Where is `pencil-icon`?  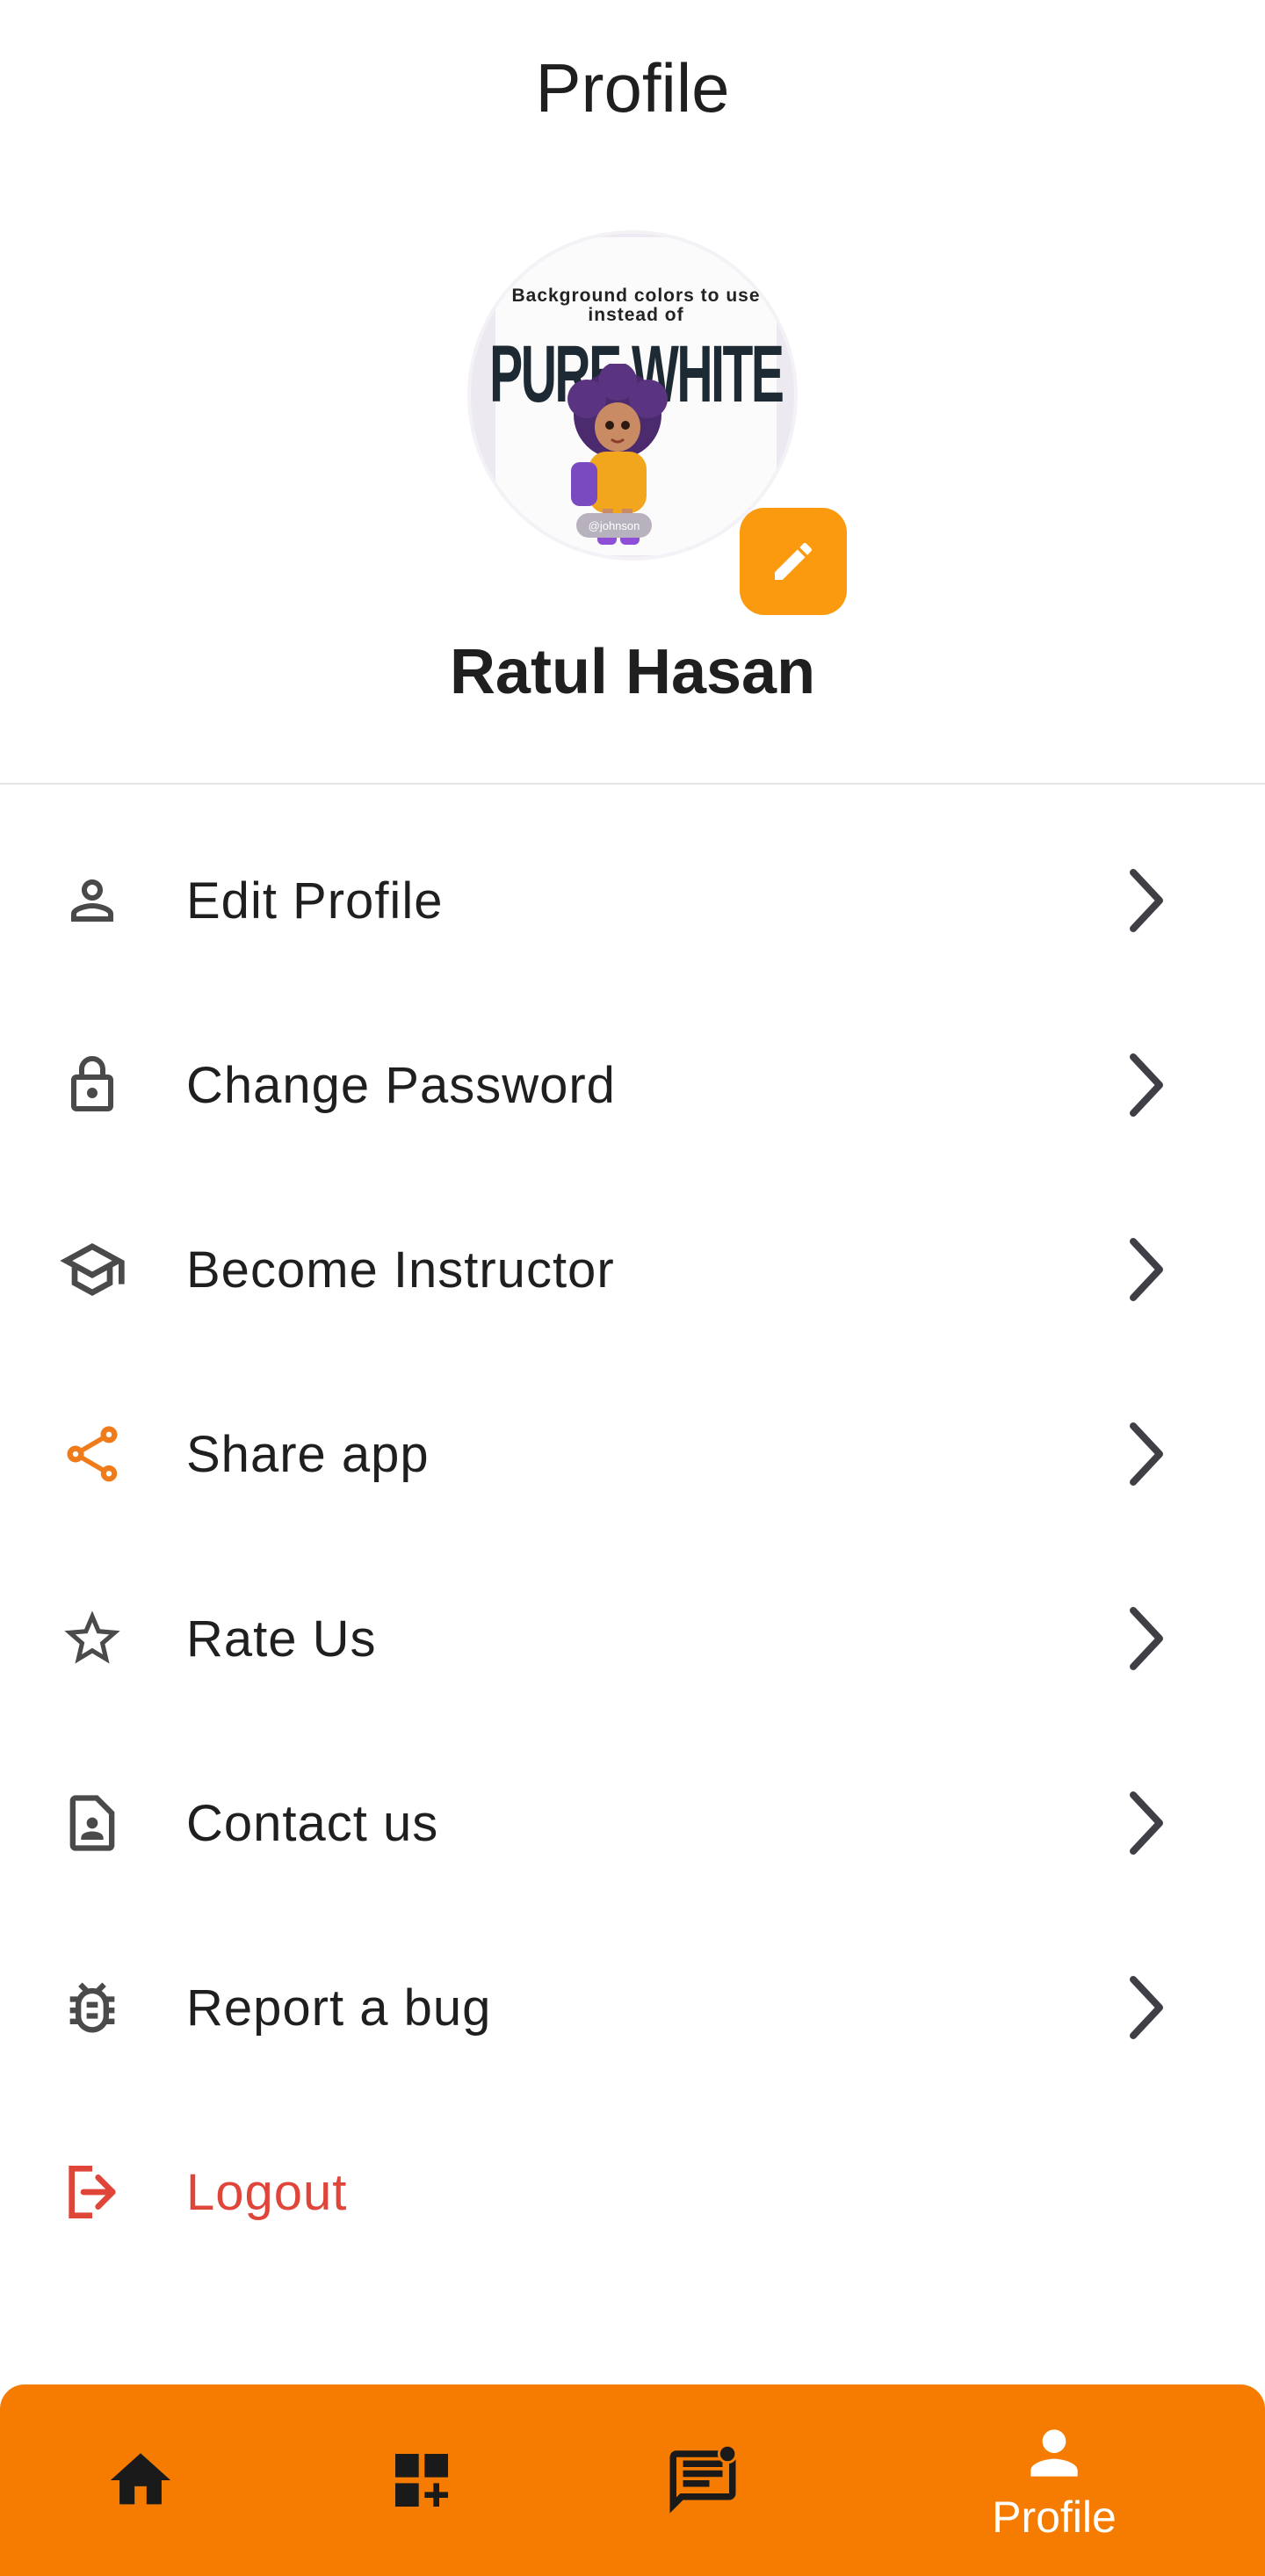
pencil-icon is located at coordinates (794, 561).